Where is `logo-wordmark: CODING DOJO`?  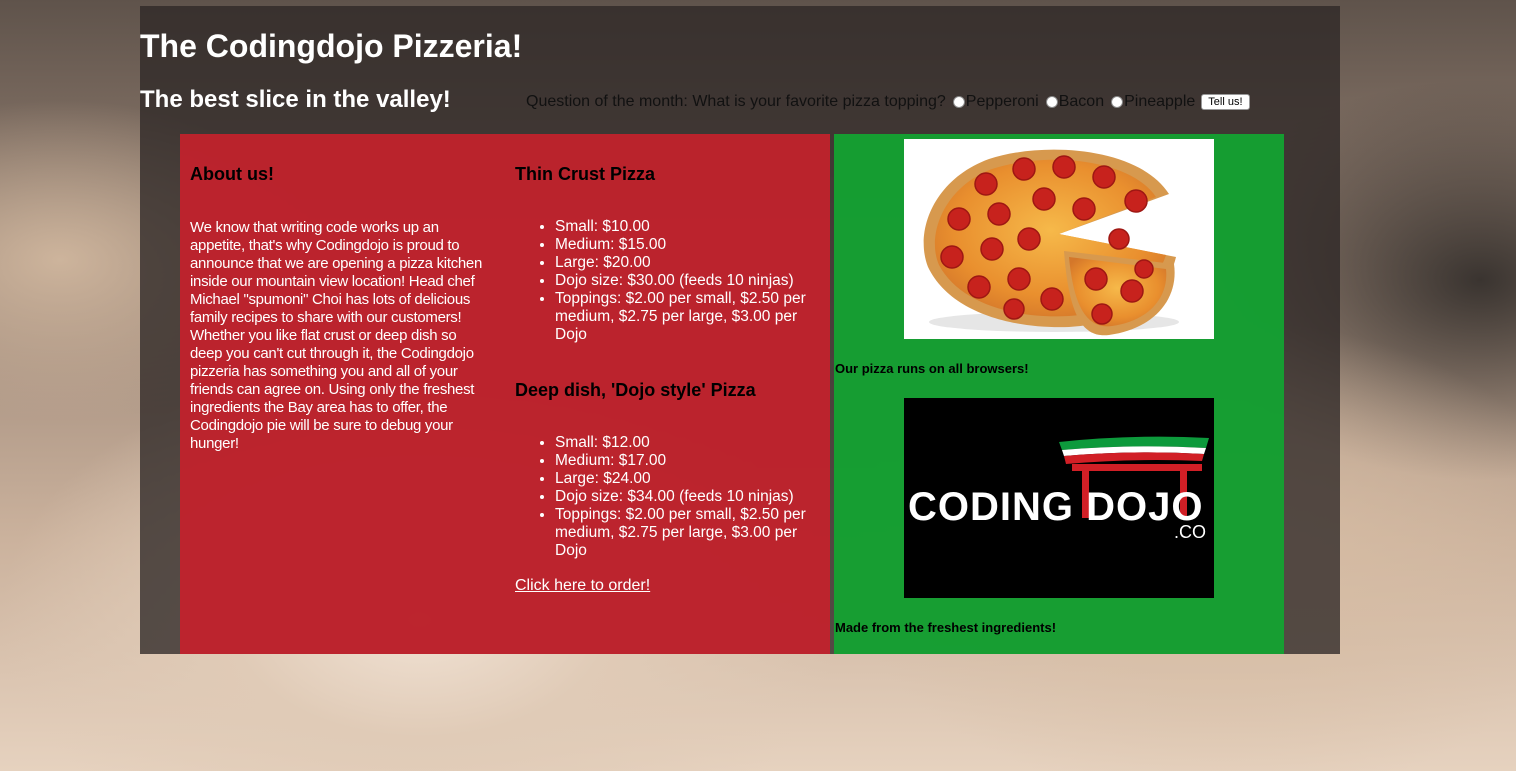
logo-wordmark: CODING DOJO is located at coordinates (1055, 507).